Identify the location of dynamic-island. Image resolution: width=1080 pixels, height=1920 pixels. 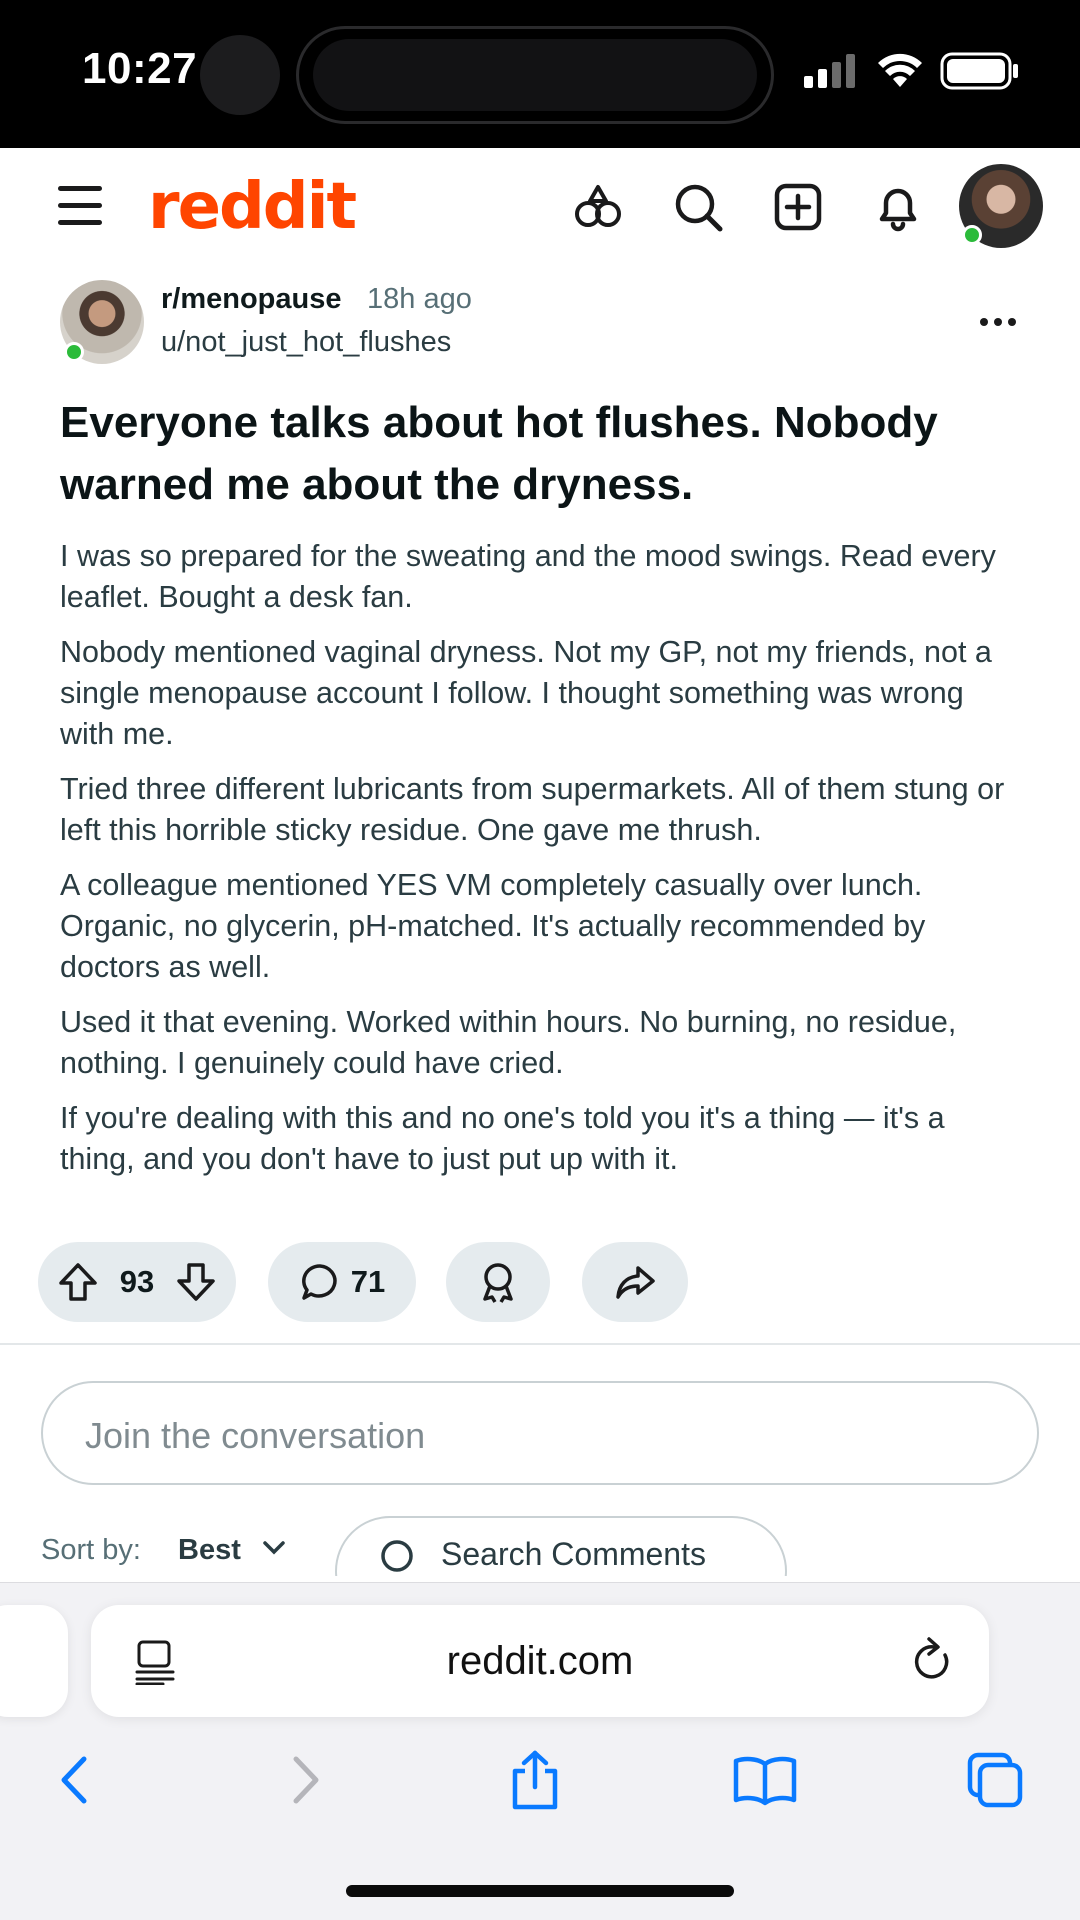
(535, 75).